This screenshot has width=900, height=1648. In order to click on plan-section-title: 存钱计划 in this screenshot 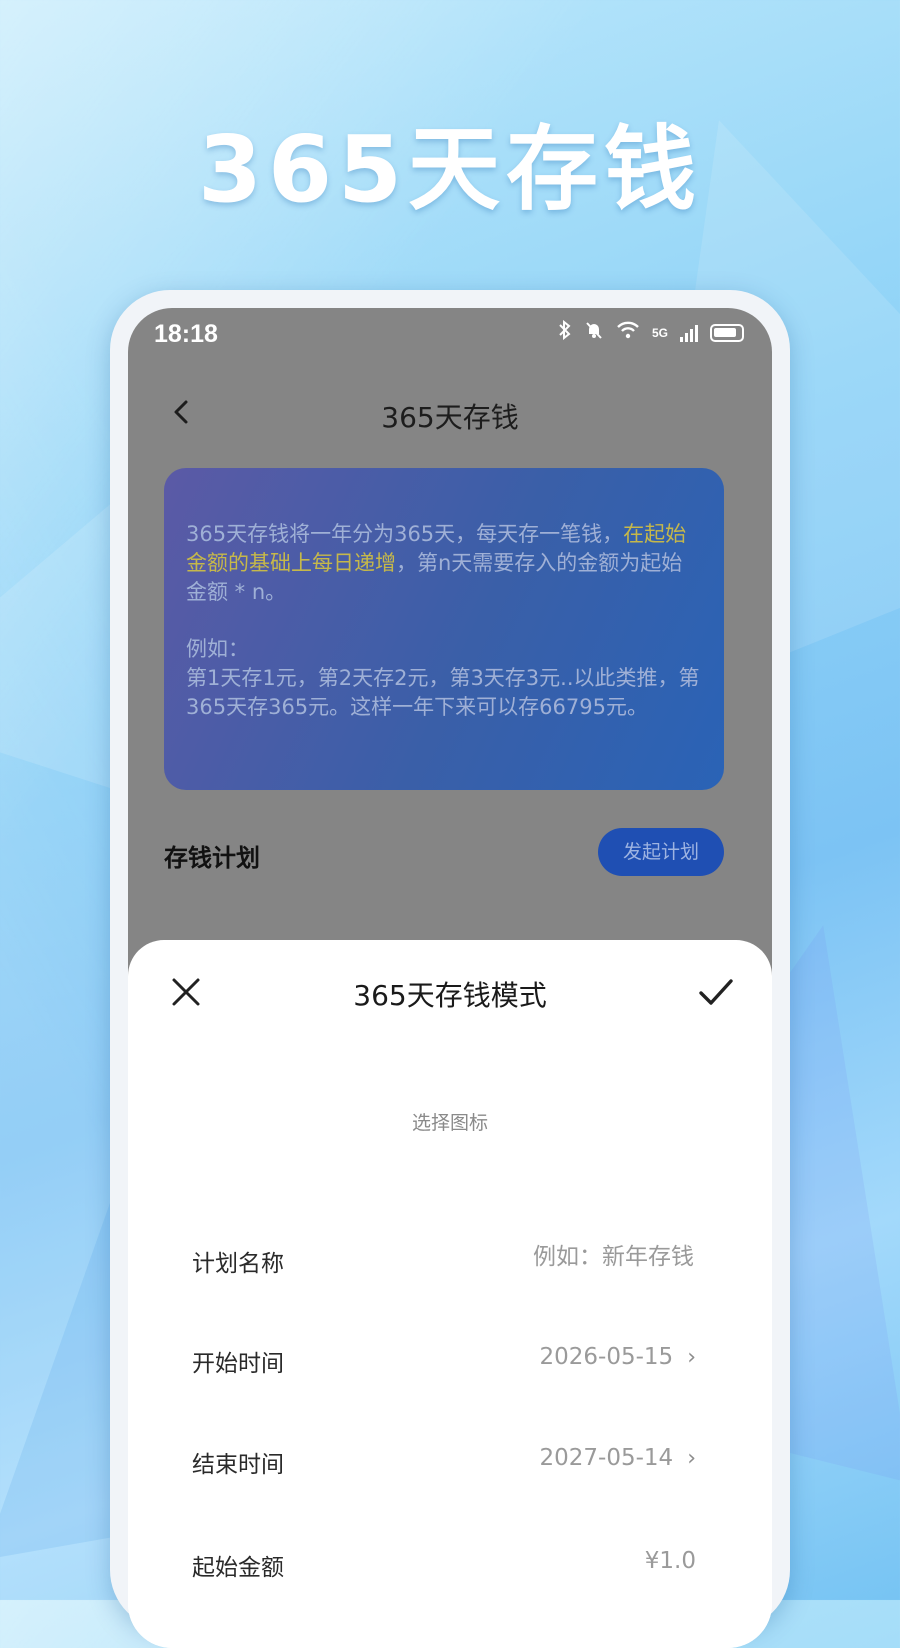, I will do `click(212, 858)`.